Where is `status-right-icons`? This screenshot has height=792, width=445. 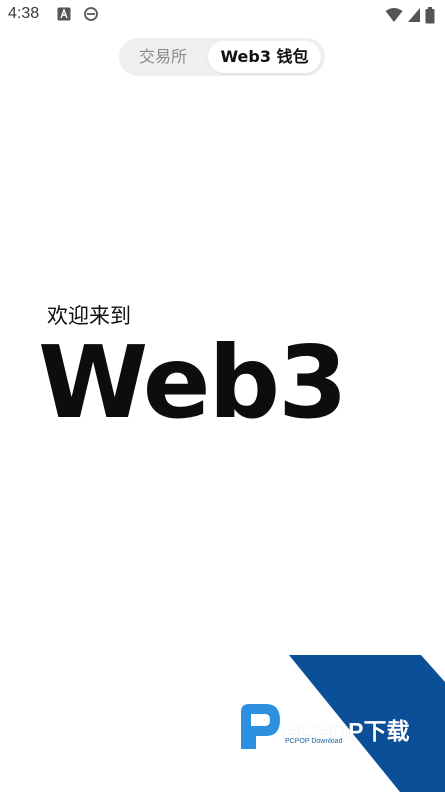
status-right-icons is located at coordinates (410, 15).